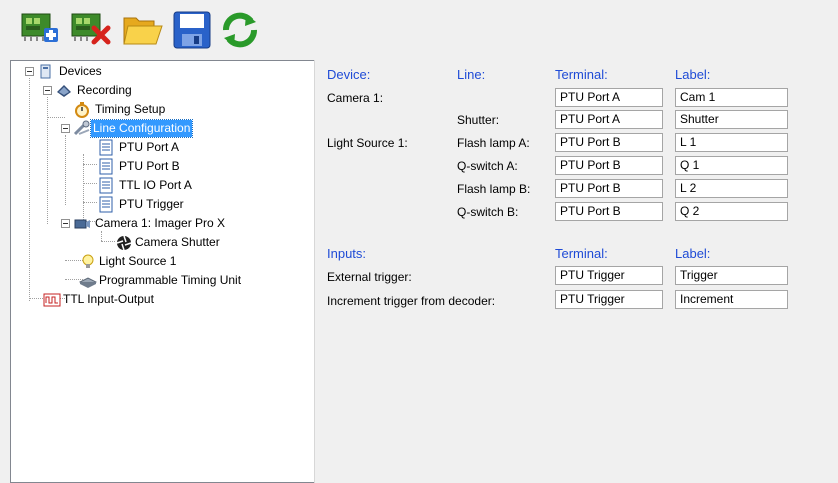  What do you see at coordinates (355, 98) in the screenshot?
I see `device-name: Camera 1:` at bounding box center [355, 98].